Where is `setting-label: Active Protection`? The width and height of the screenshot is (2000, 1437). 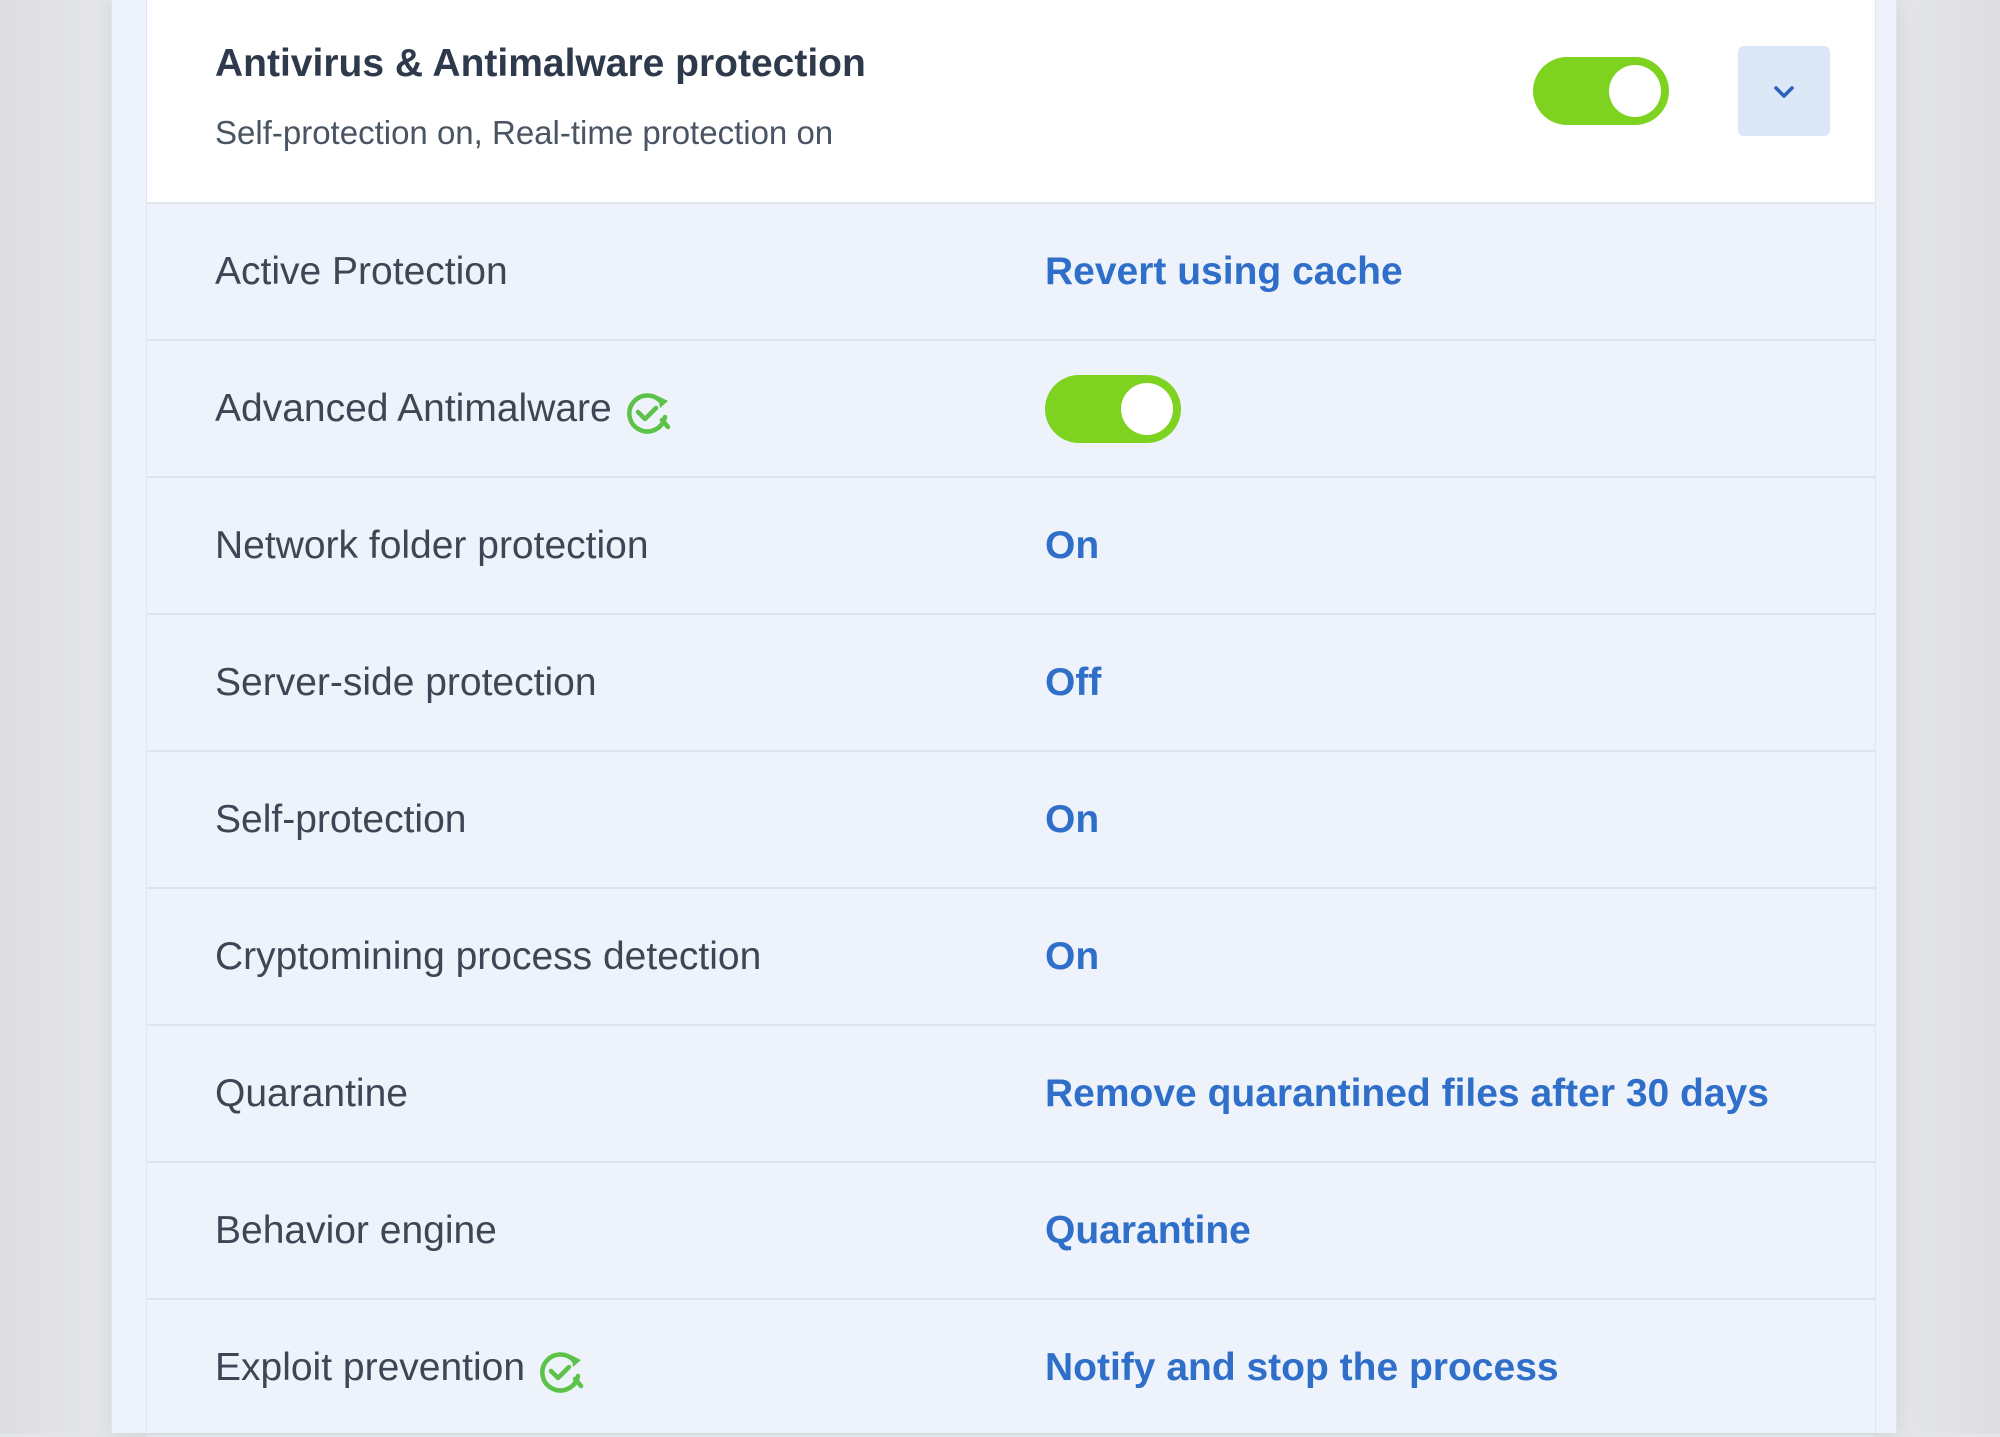
setting-label: Active Protection is located at coordinates (361, 272).